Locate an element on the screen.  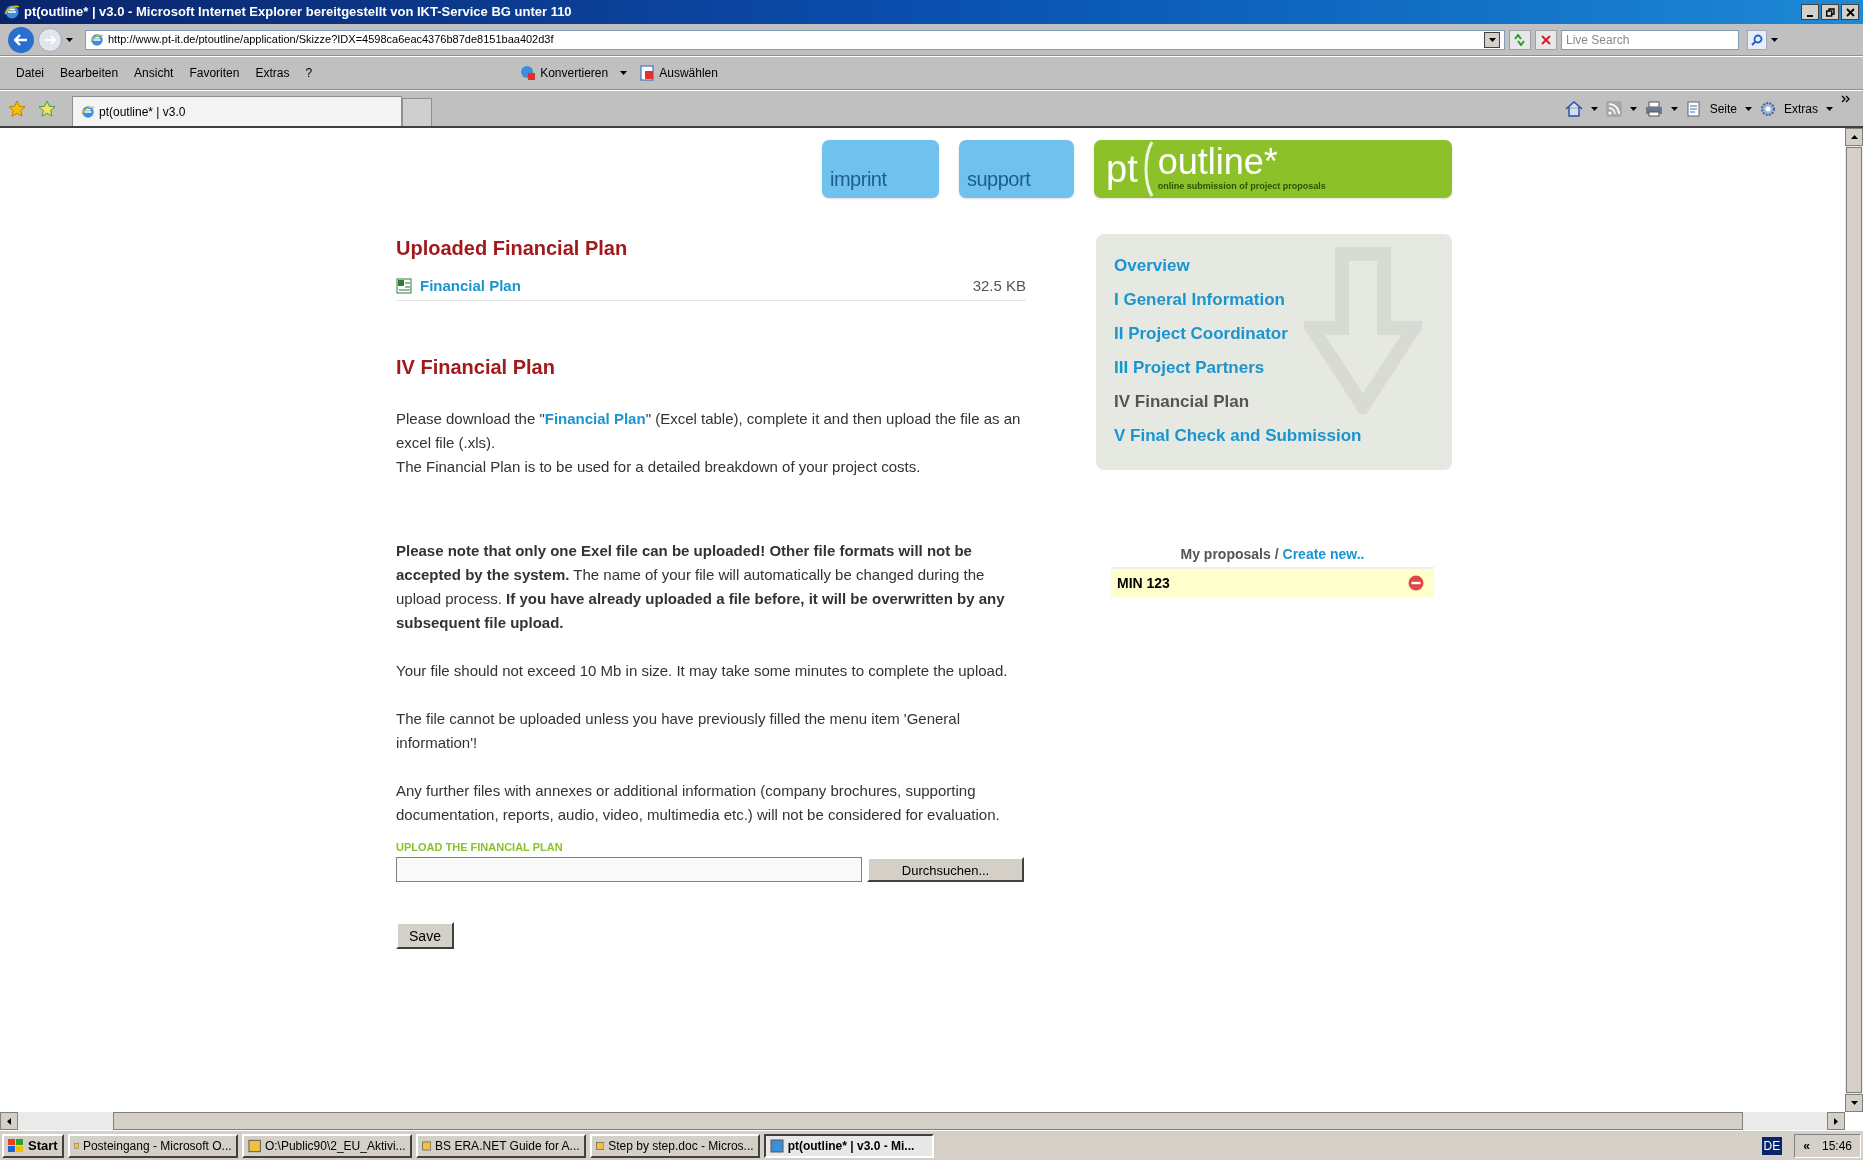
toolbar-button: Auswählen is located at coordinates (688, 73).